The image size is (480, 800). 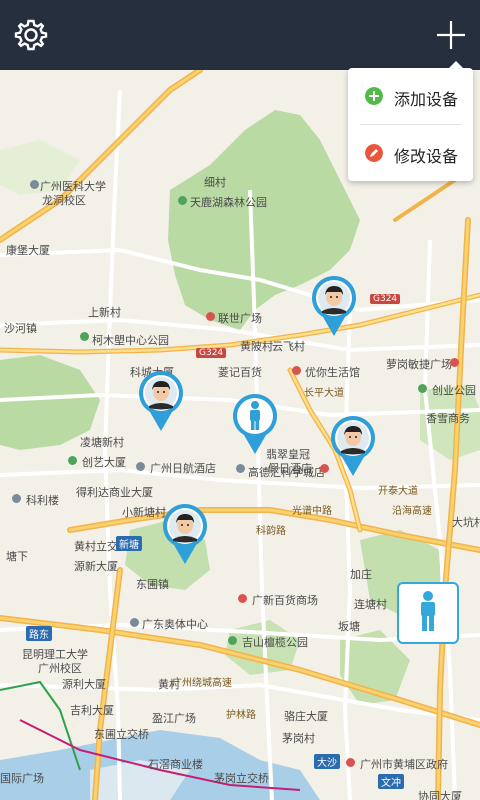 What do you see at coordinates (240, 35) in the screenshot?
I see `top-bar` at bounding box center [240, 35].